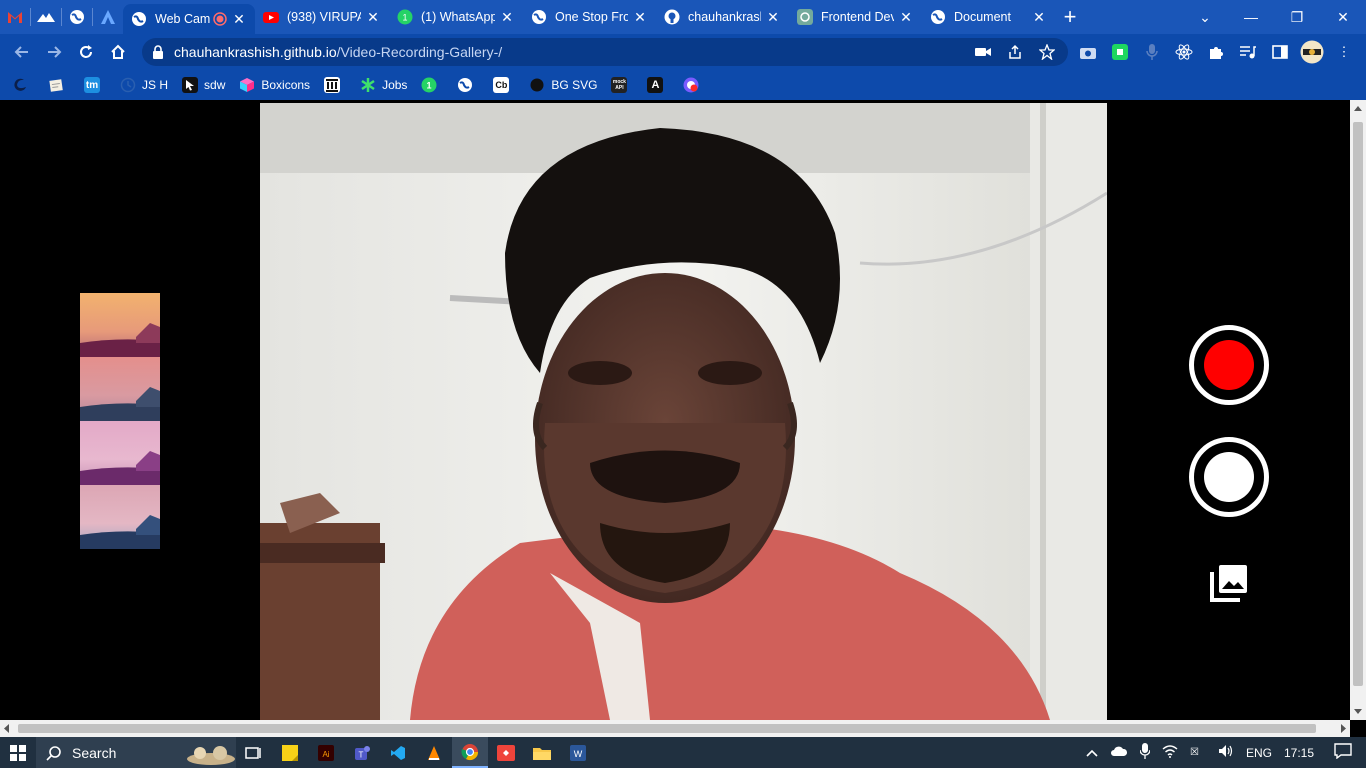 The width and height of the screenshot is (1366, 768). I want to click on react-devtools-icon, so click(1184, 52).